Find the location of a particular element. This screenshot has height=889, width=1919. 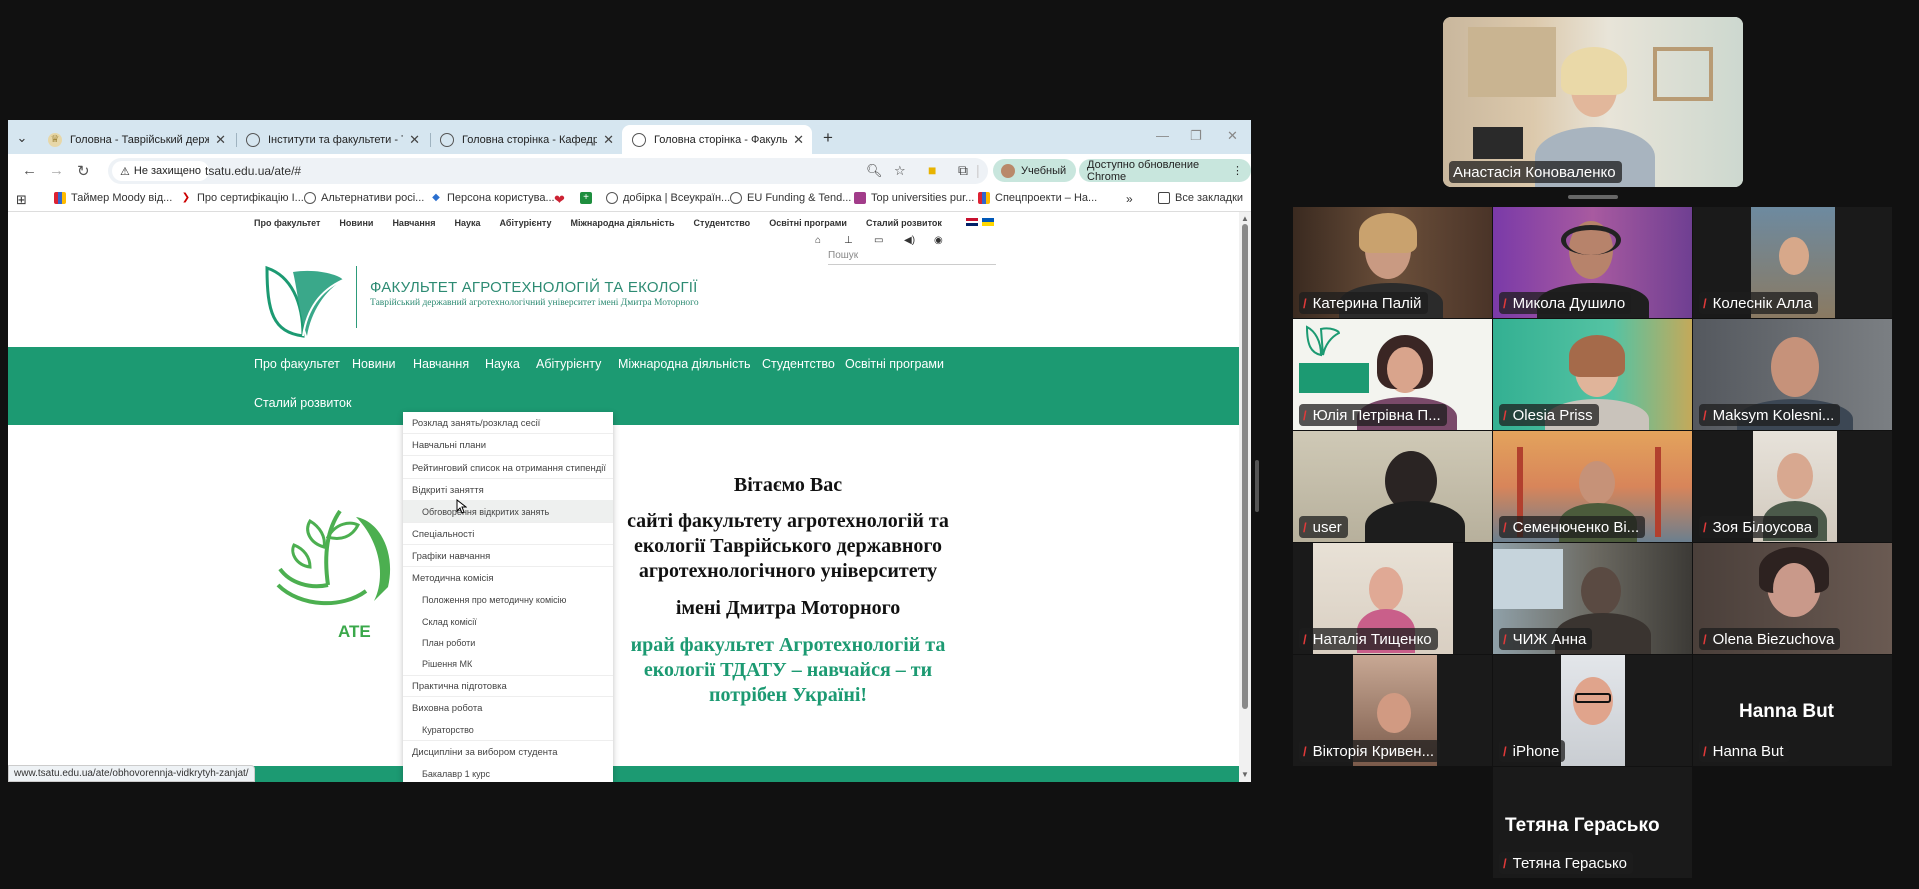

dropdown-item: Графіки навчання is located at coordinates (451, 556).